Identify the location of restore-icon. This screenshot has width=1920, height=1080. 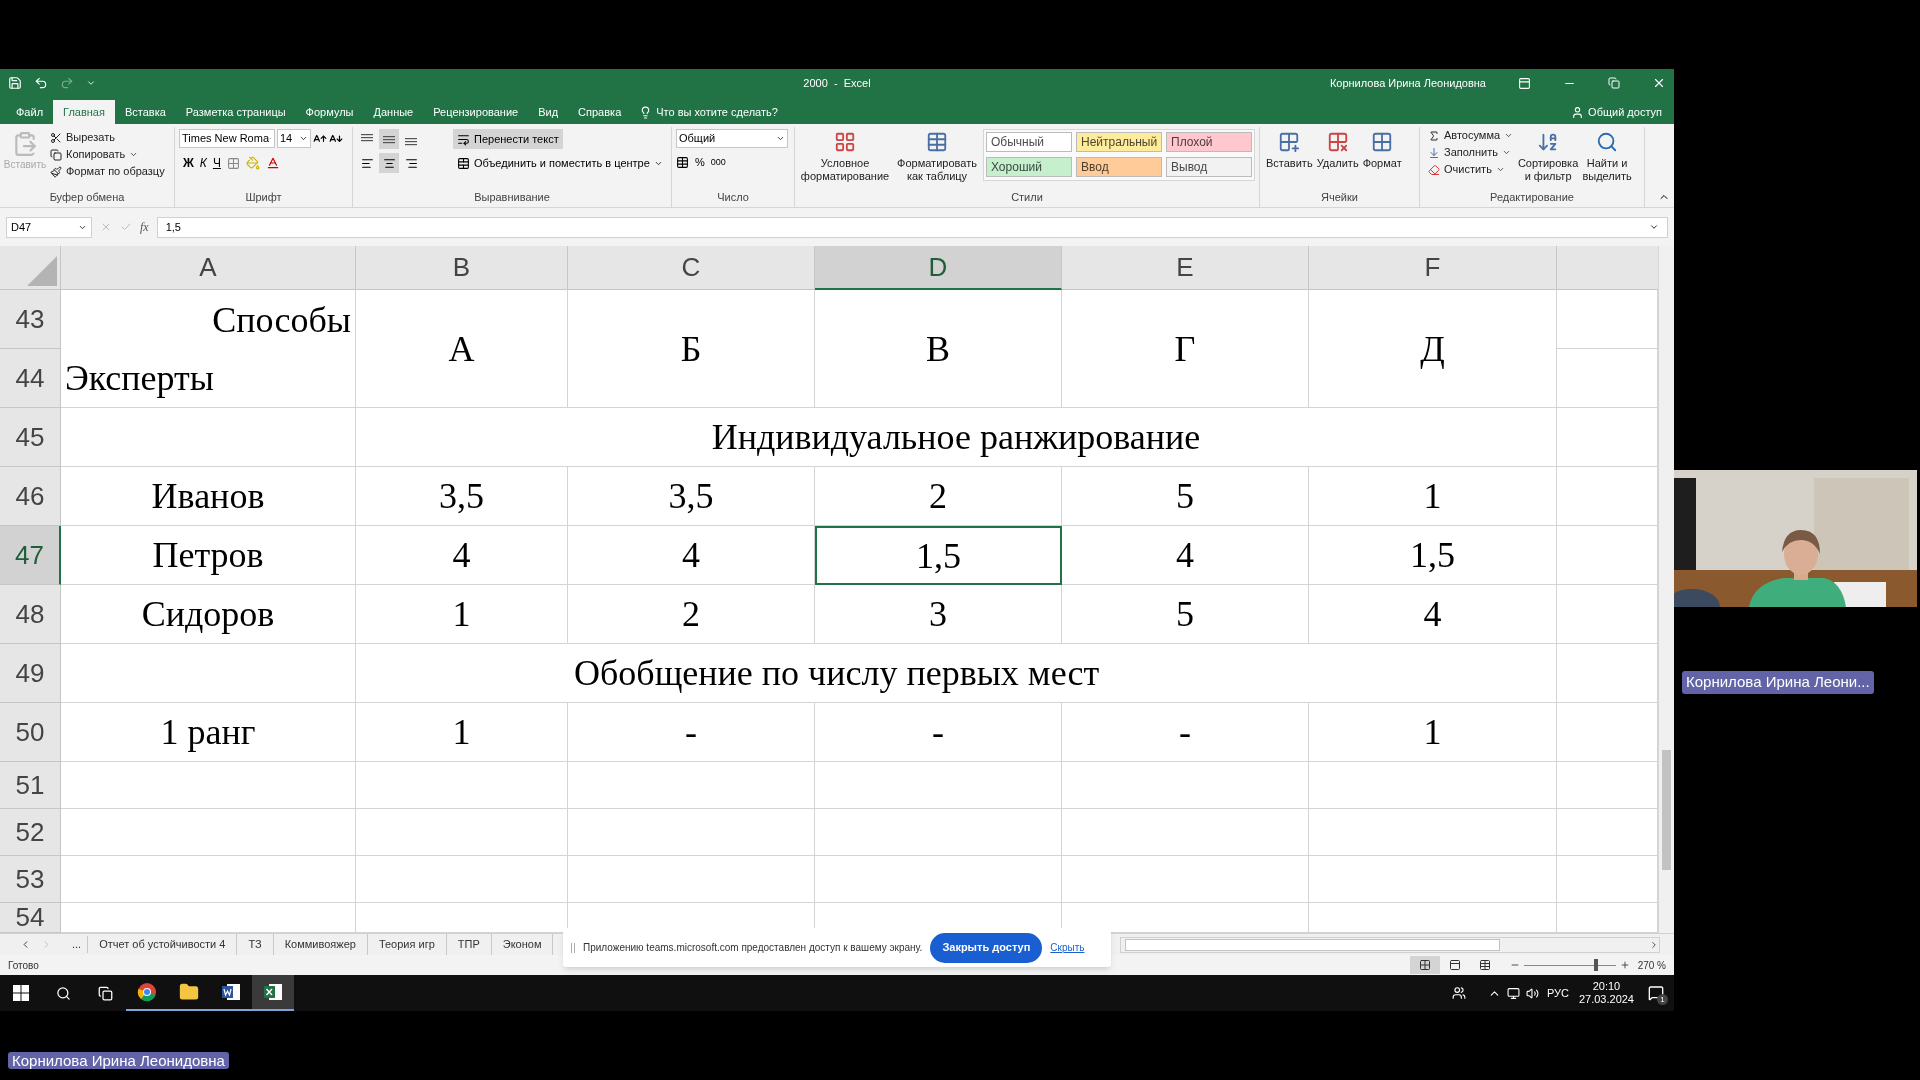
(1614, 83).